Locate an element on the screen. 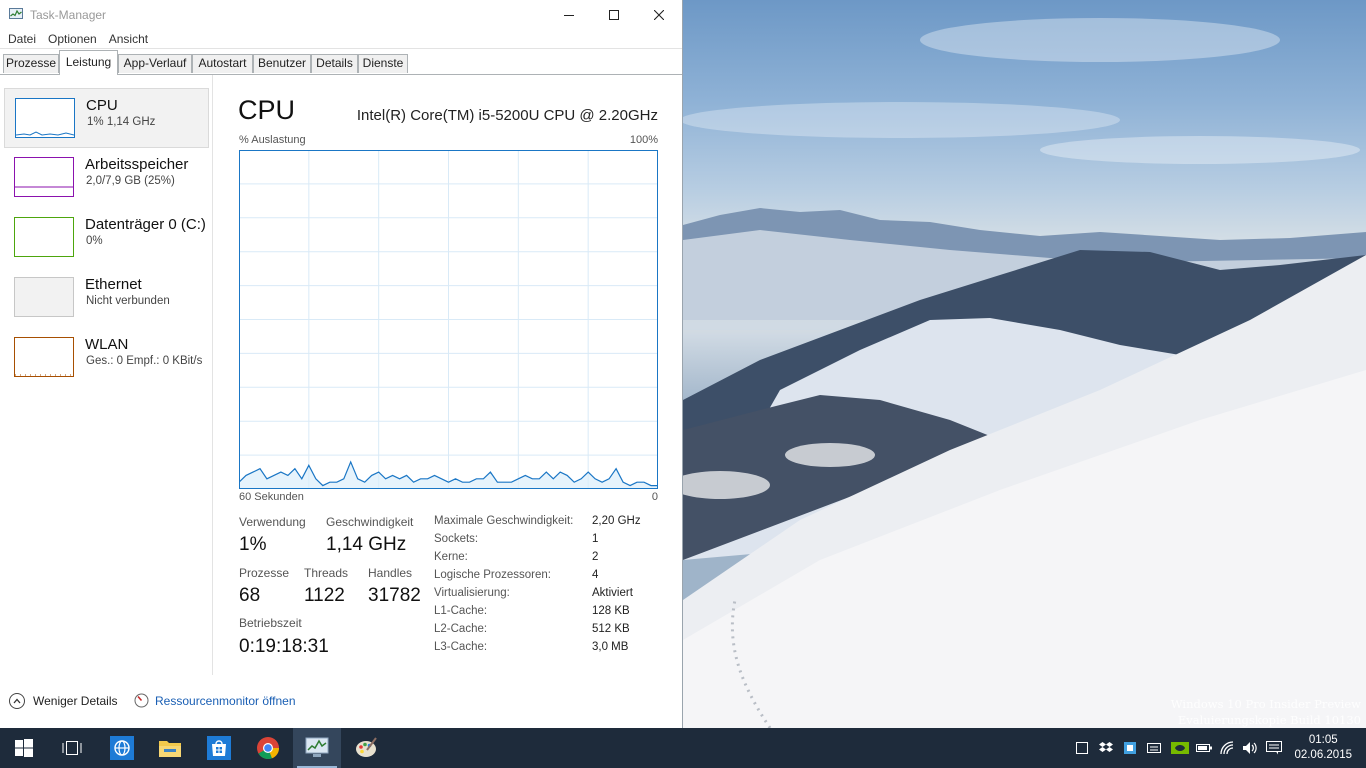  windows-logo-icon is located at coordinates (24, 748).